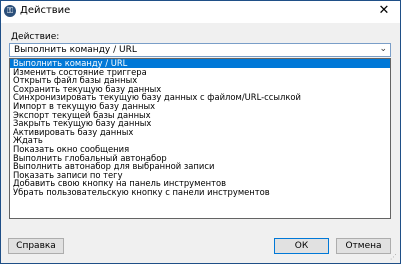 This screenshot has height=264, width=401. I want to click on cancel-button: Отмена, so click(363, 246).